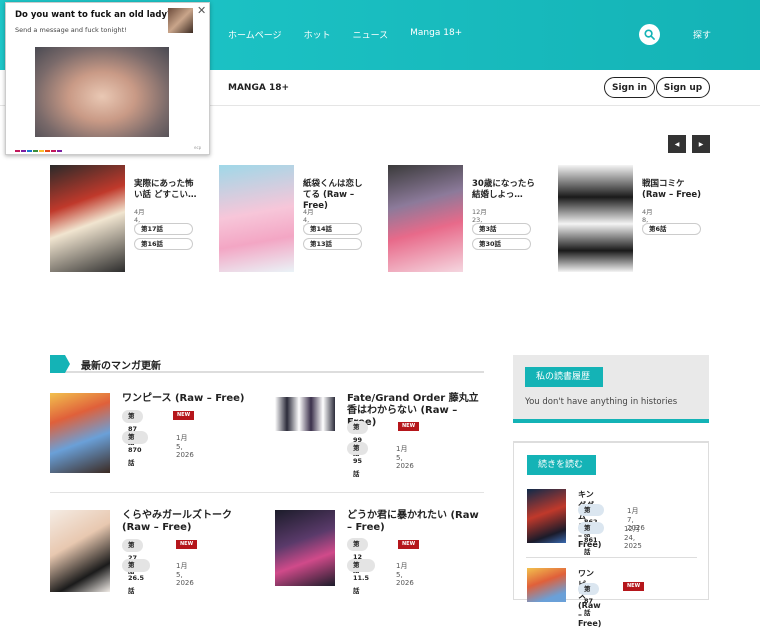 This screenshot has width=760, height=628. I want to click on chapter-chip: 第26.5話, so click(136, 577).